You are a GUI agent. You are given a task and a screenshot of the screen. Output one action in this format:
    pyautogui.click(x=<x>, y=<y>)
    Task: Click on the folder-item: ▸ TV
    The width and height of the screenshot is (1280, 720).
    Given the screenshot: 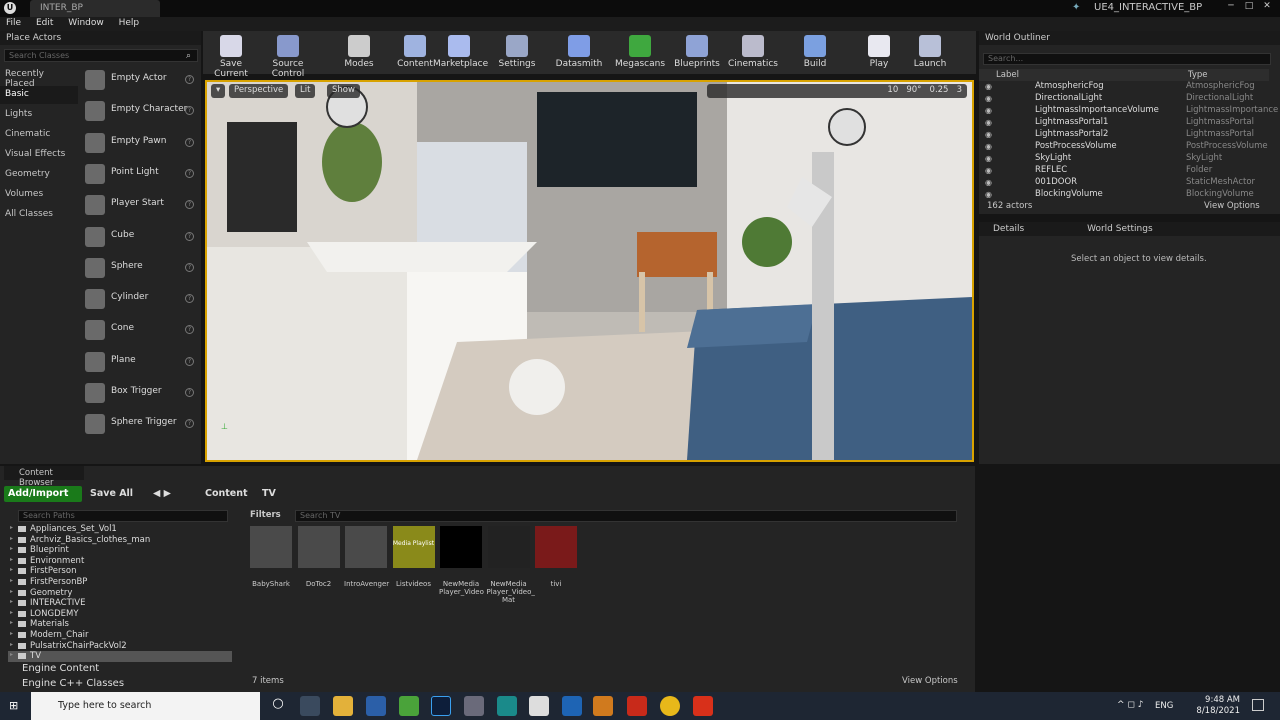 What is the action you would take?
    pyautogui.click(x=120, y=656)
    